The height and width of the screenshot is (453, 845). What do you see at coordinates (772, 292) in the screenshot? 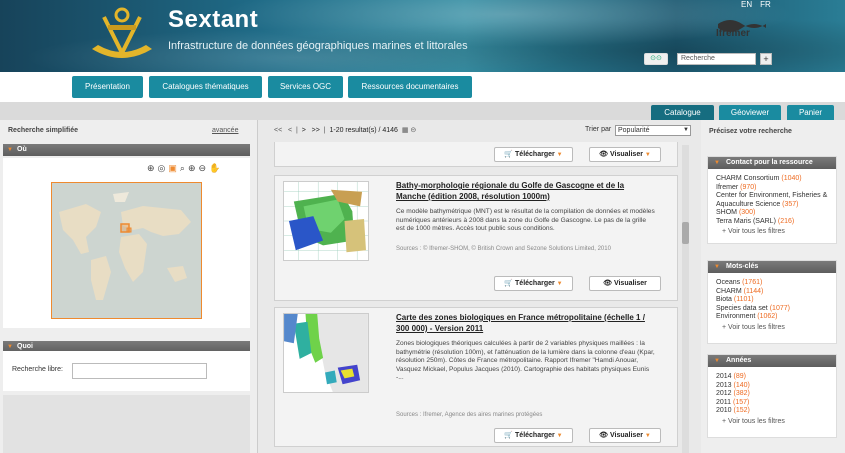
I see `facet-item: CHARM (1144)` at bounding box center [772, 292].